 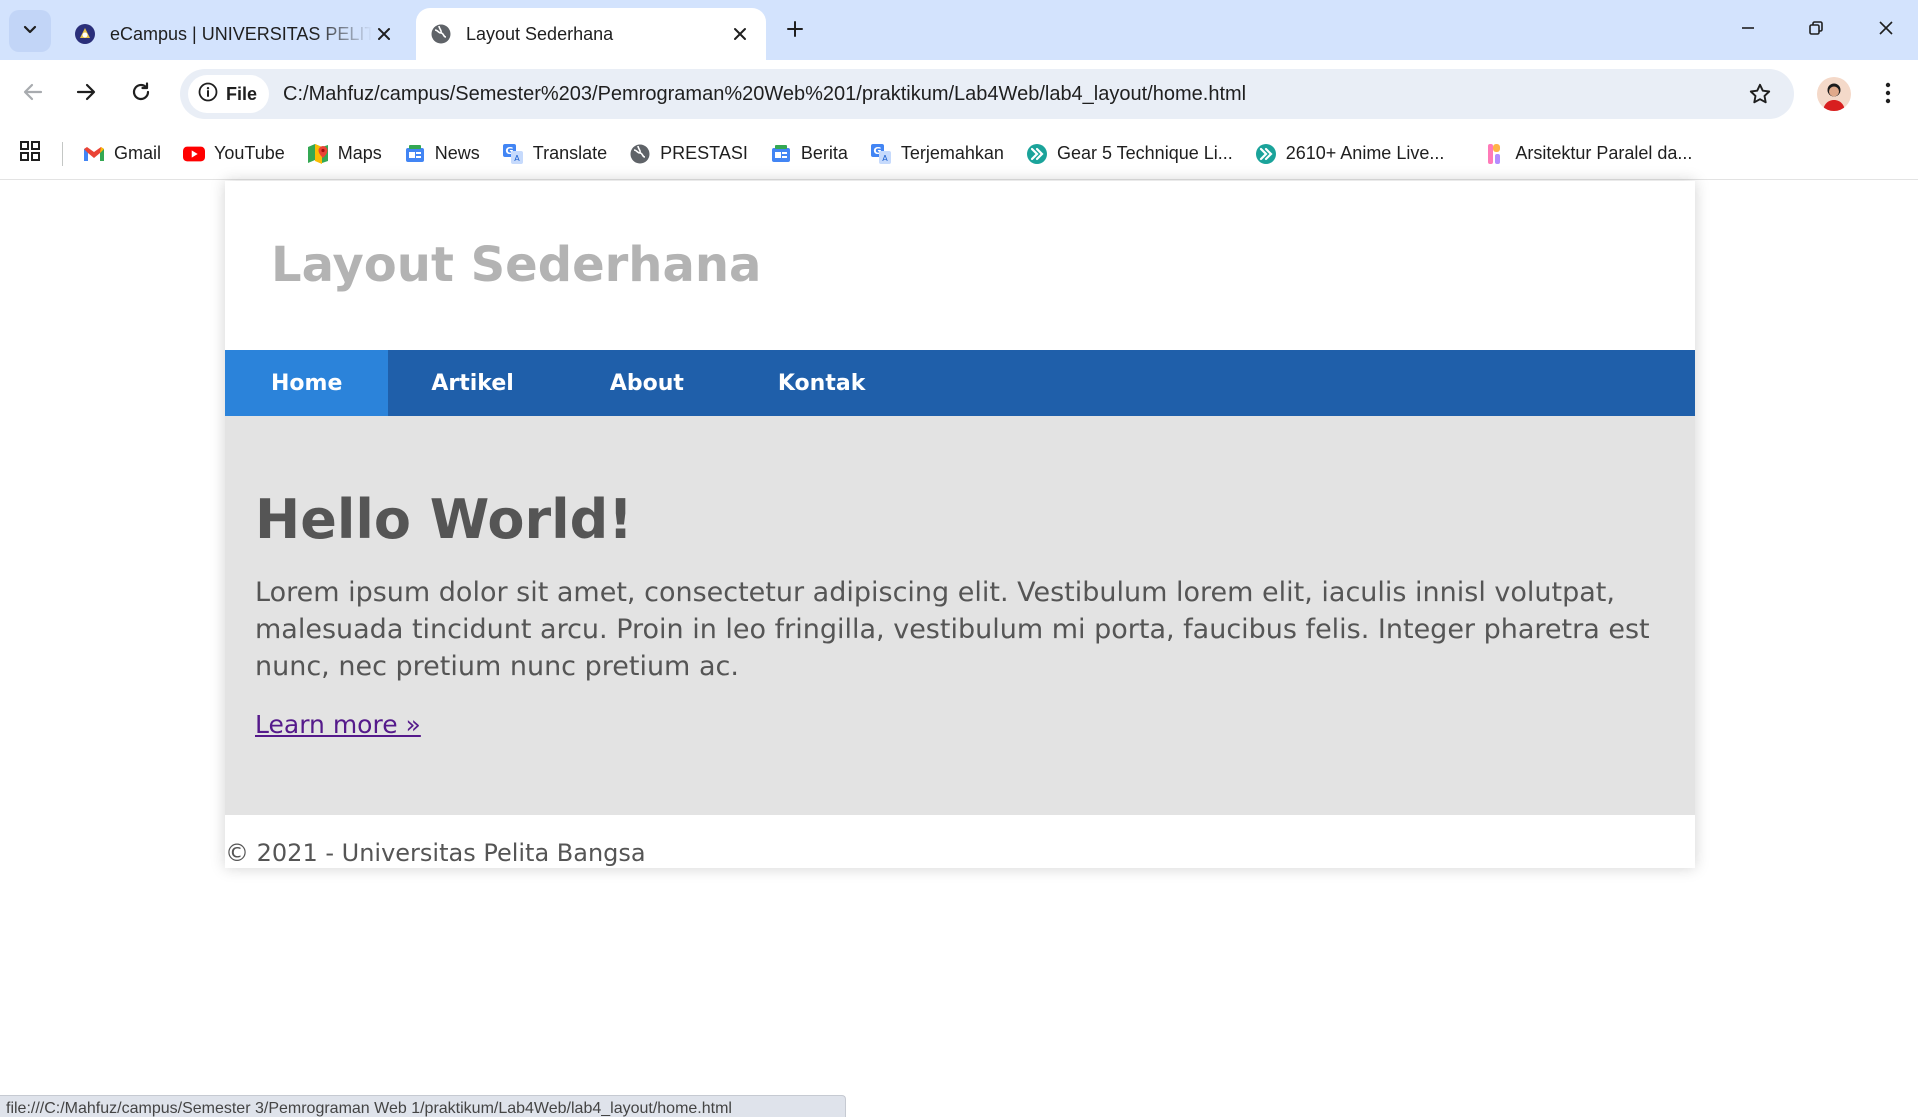 I want to click on more-vertical-icon, so click(x=1888, y=95).